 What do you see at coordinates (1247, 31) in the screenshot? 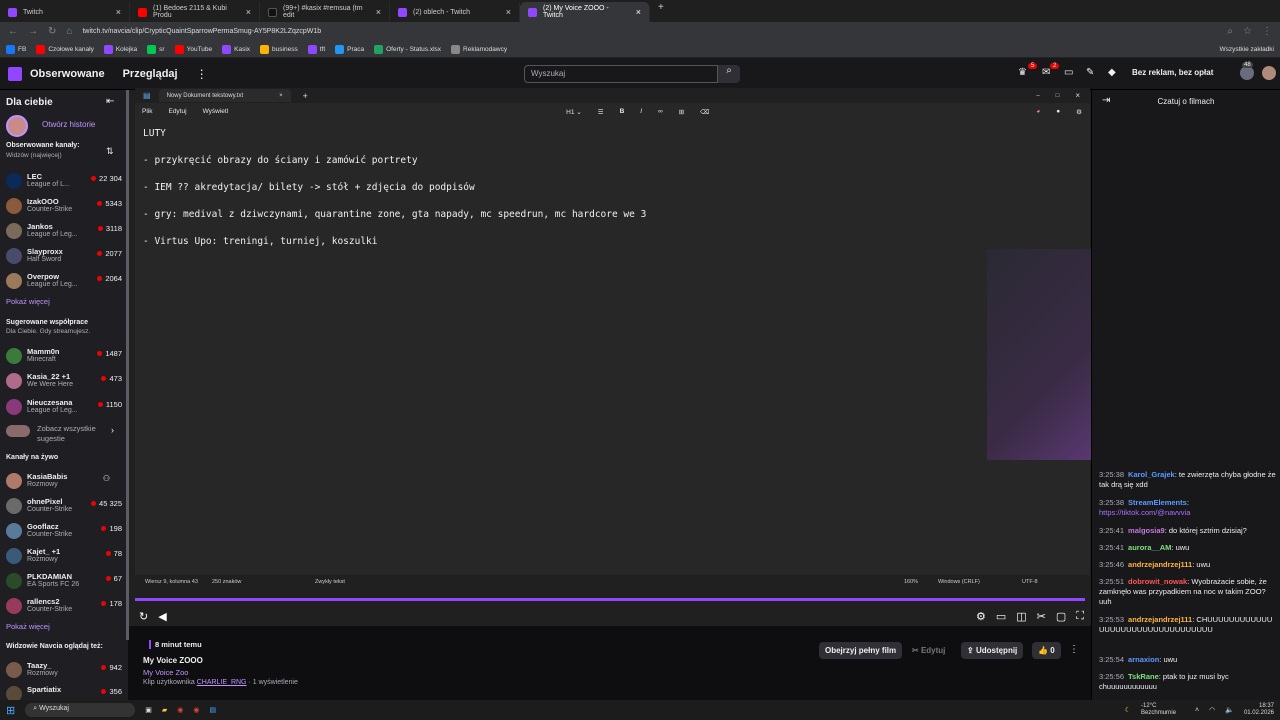
I see `bookmark-star-icon: ☆` at bounding box center [1247, 31].